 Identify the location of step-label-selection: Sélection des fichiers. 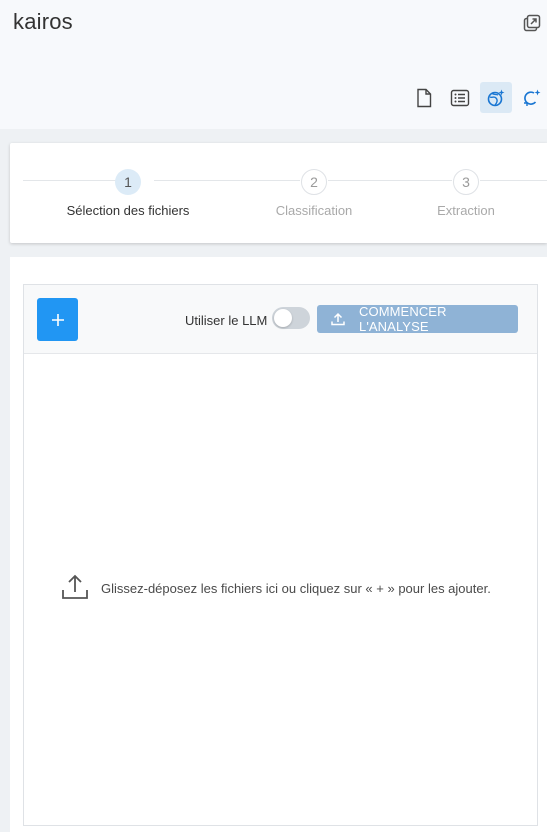
(128, 210).